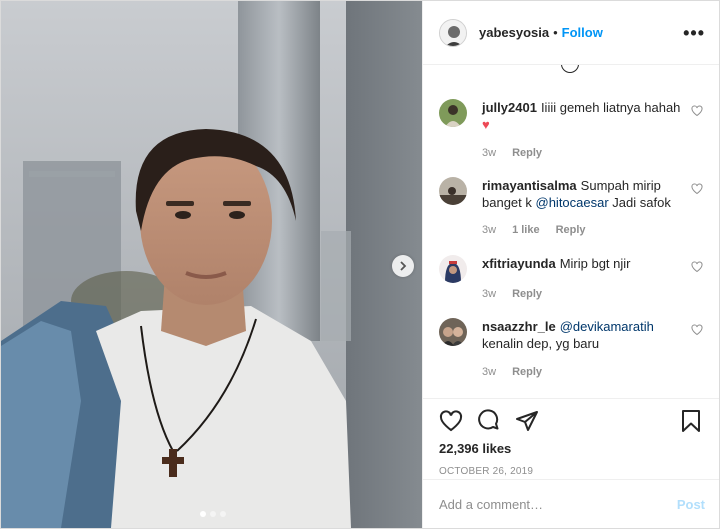 The image size is (720, 529). Describe the element at coordinates (691, 504) in the screenshot. I see `post-comment-button: Post` at that location.